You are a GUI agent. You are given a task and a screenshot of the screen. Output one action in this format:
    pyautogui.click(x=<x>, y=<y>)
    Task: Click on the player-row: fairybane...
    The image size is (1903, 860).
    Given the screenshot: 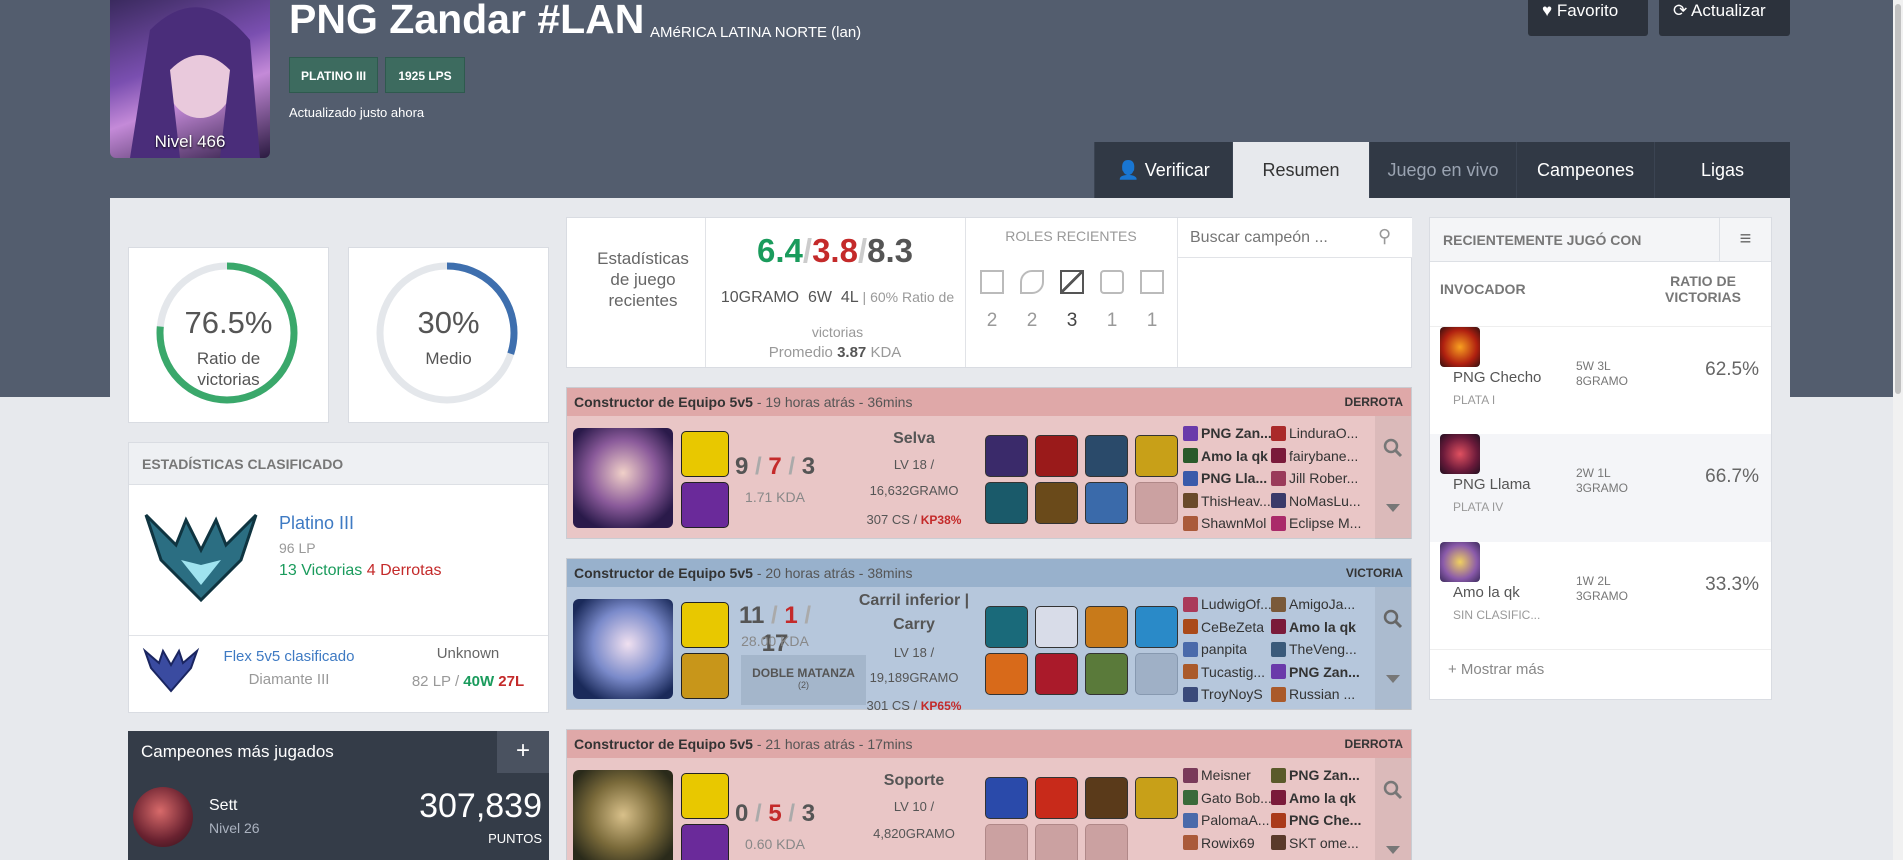 What is the action you would take?
    pyautogui.click(x=1321, y=456)
    